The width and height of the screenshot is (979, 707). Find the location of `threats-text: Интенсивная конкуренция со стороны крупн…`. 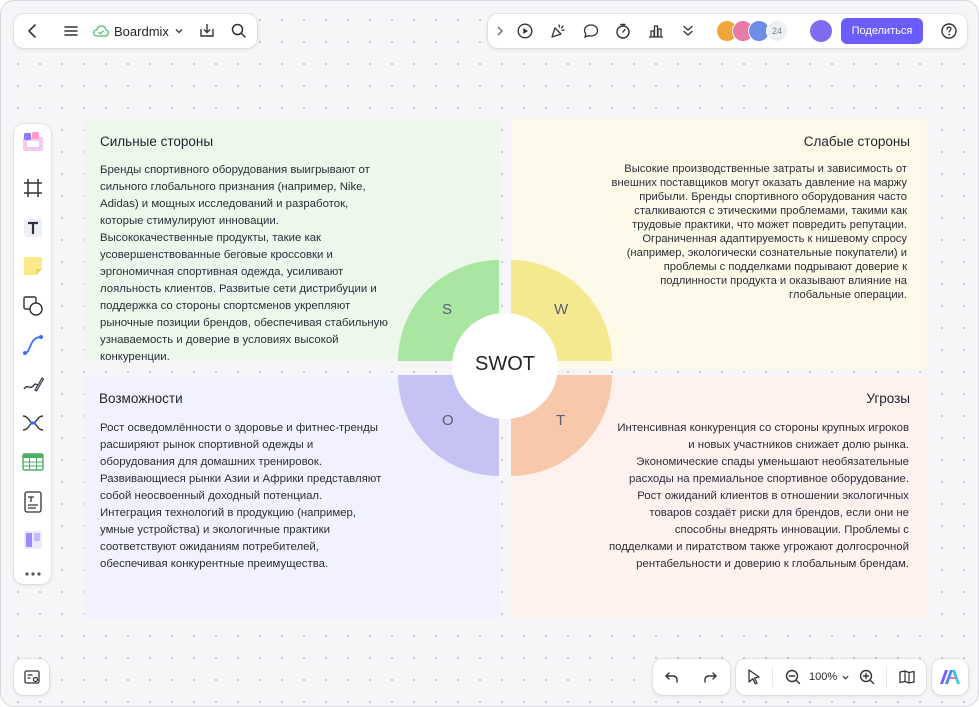

threats-text: Интенсивная конкуренция со стороны крупн… is located at coordinates (759, 496).